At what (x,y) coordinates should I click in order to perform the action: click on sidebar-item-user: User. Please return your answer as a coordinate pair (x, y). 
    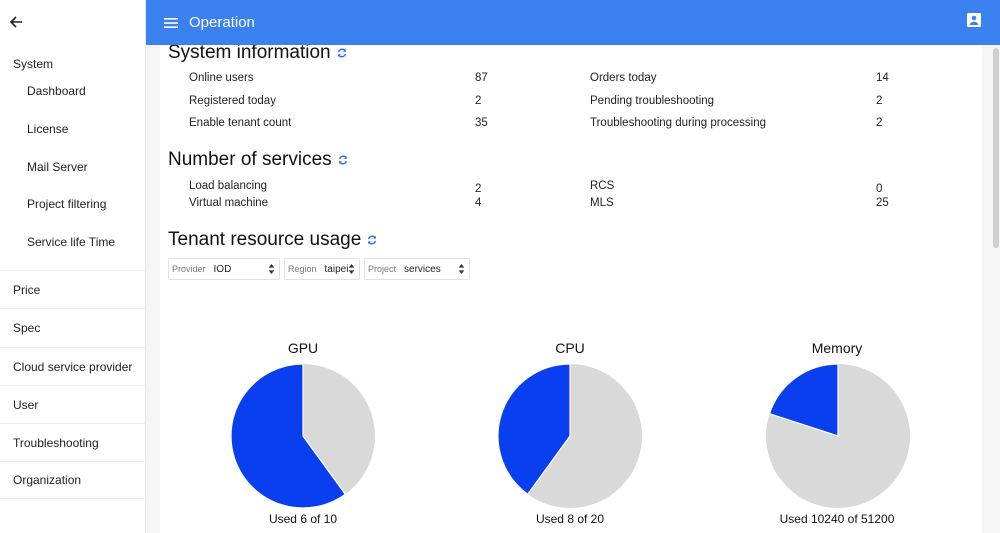
    Looking at the image, I should click on (73, 404).